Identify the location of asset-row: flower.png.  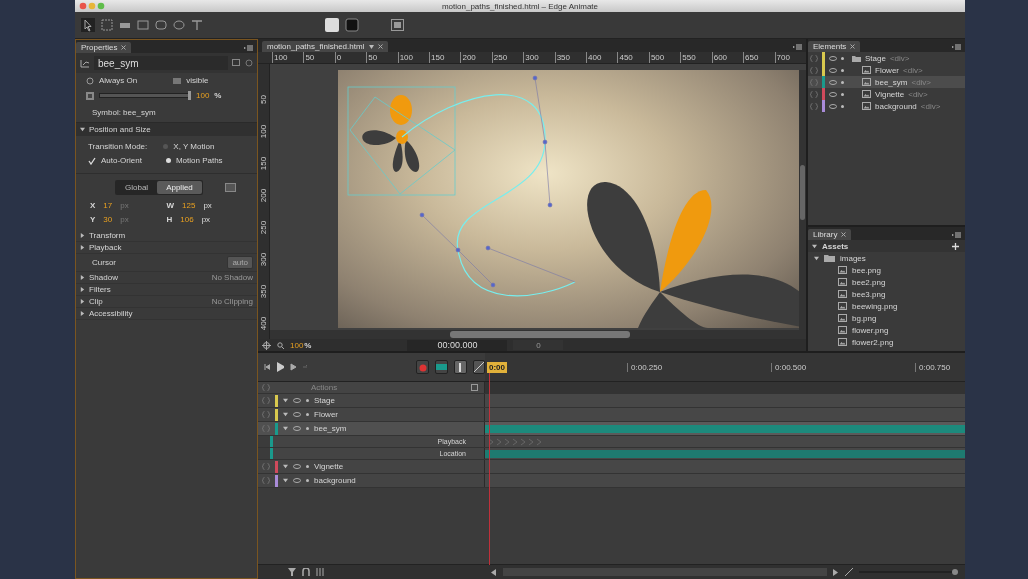
(886, 330).